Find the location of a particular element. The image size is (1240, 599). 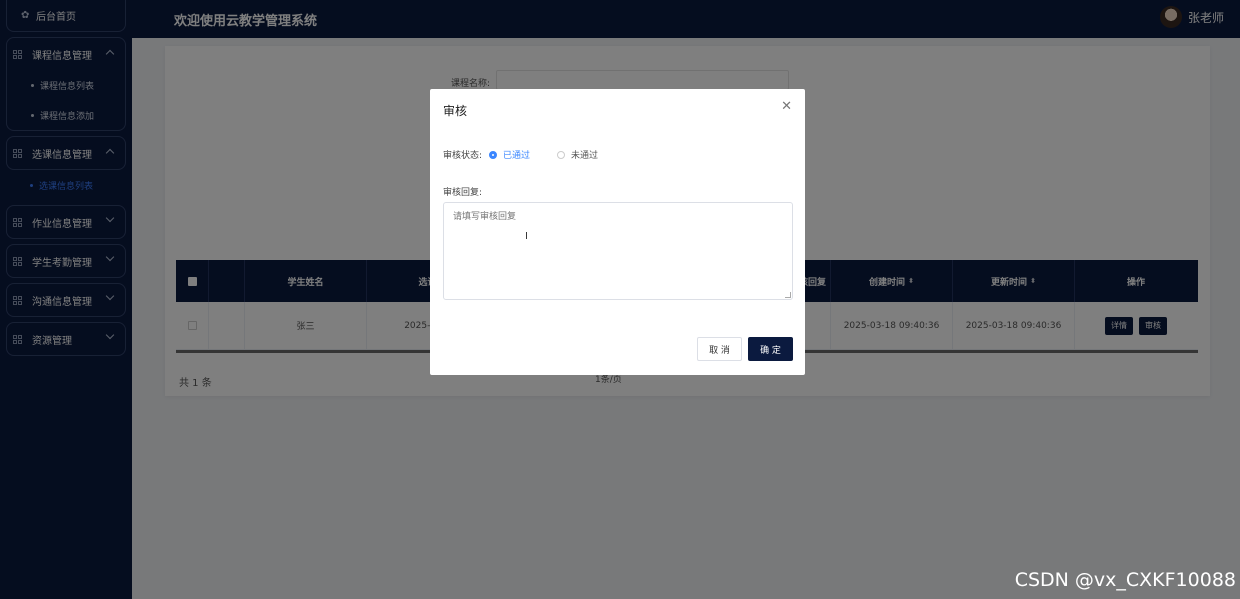

watermark: CSDN @vx_CXKF10088 is located at coordinates (1125, 580).